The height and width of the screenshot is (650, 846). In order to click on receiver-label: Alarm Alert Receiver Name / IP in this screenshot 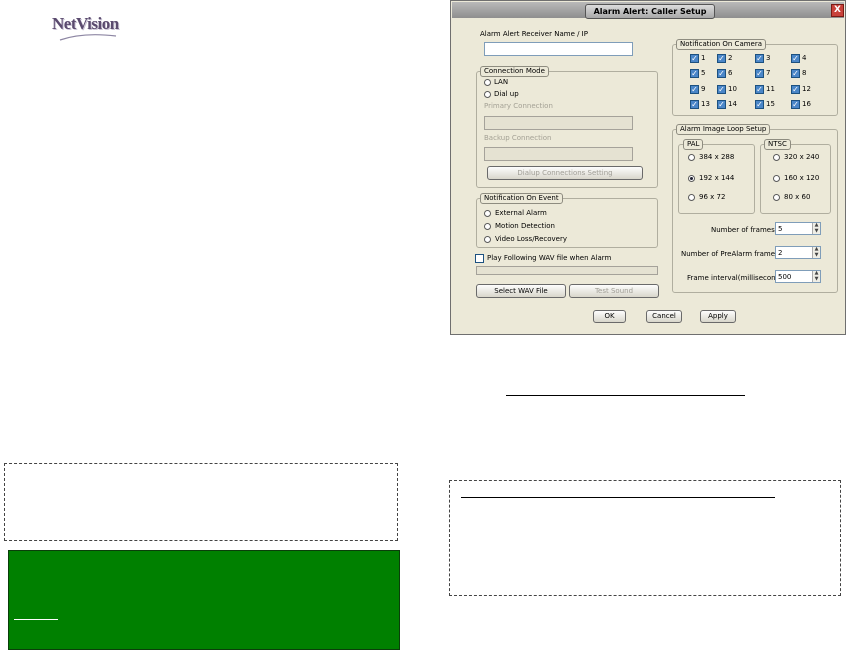, I will do `click(534, 34)`.